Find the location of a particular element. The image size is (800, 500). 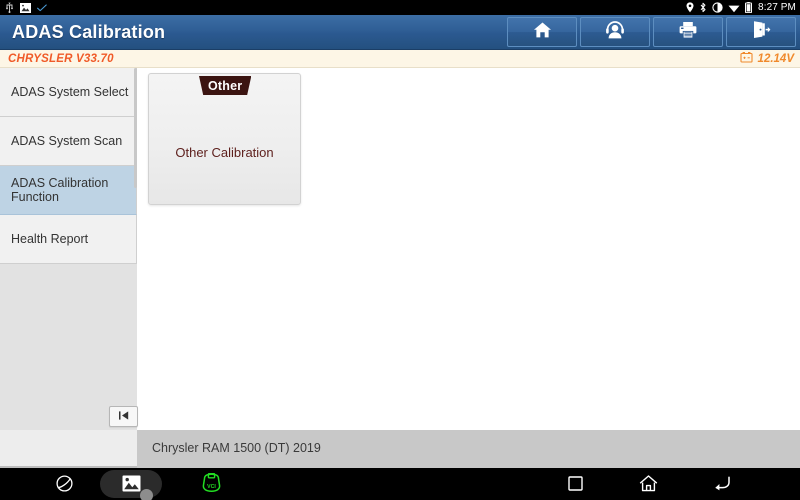

exit-door-icon is located at coordinates (761, 32).